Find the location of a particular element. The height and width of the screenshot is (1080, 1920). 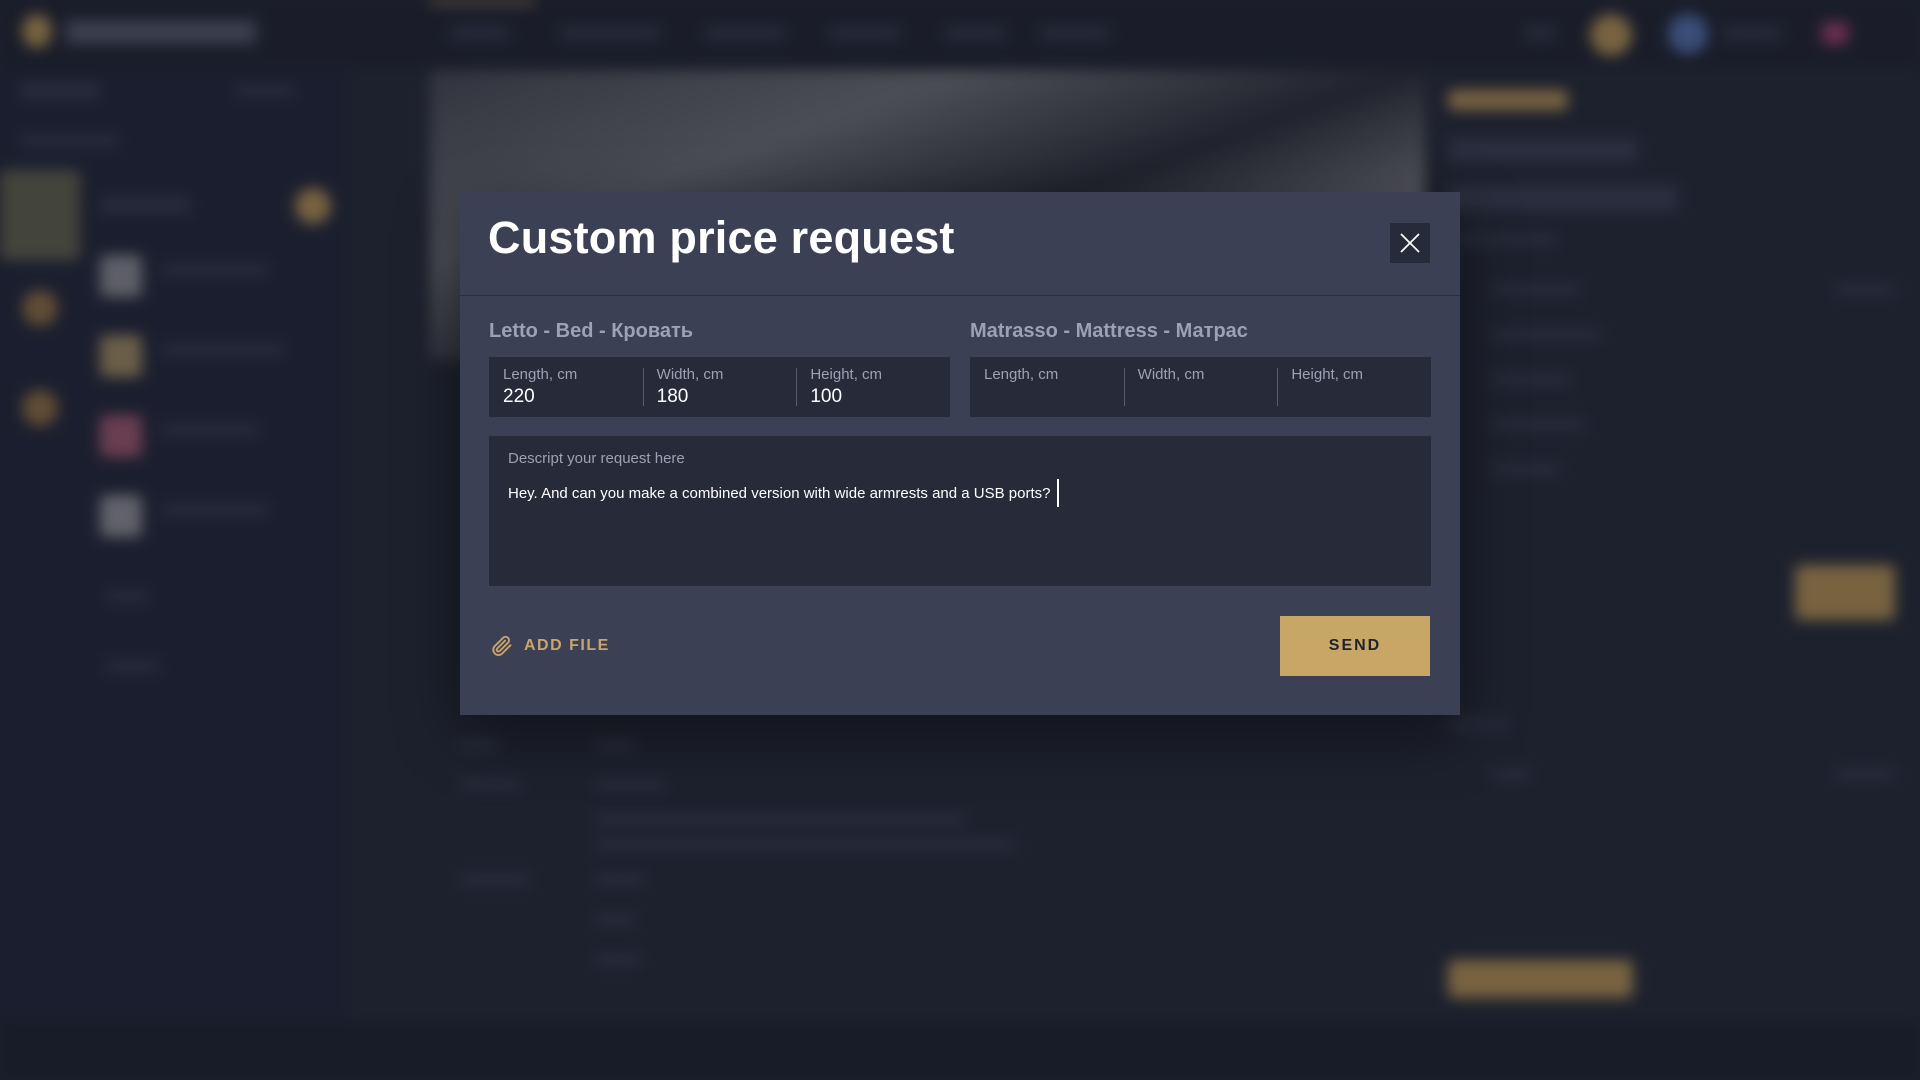

mattress-dimension-fields: Length, cm Width, cm Height, cm is located at coordinates (1200, 387).